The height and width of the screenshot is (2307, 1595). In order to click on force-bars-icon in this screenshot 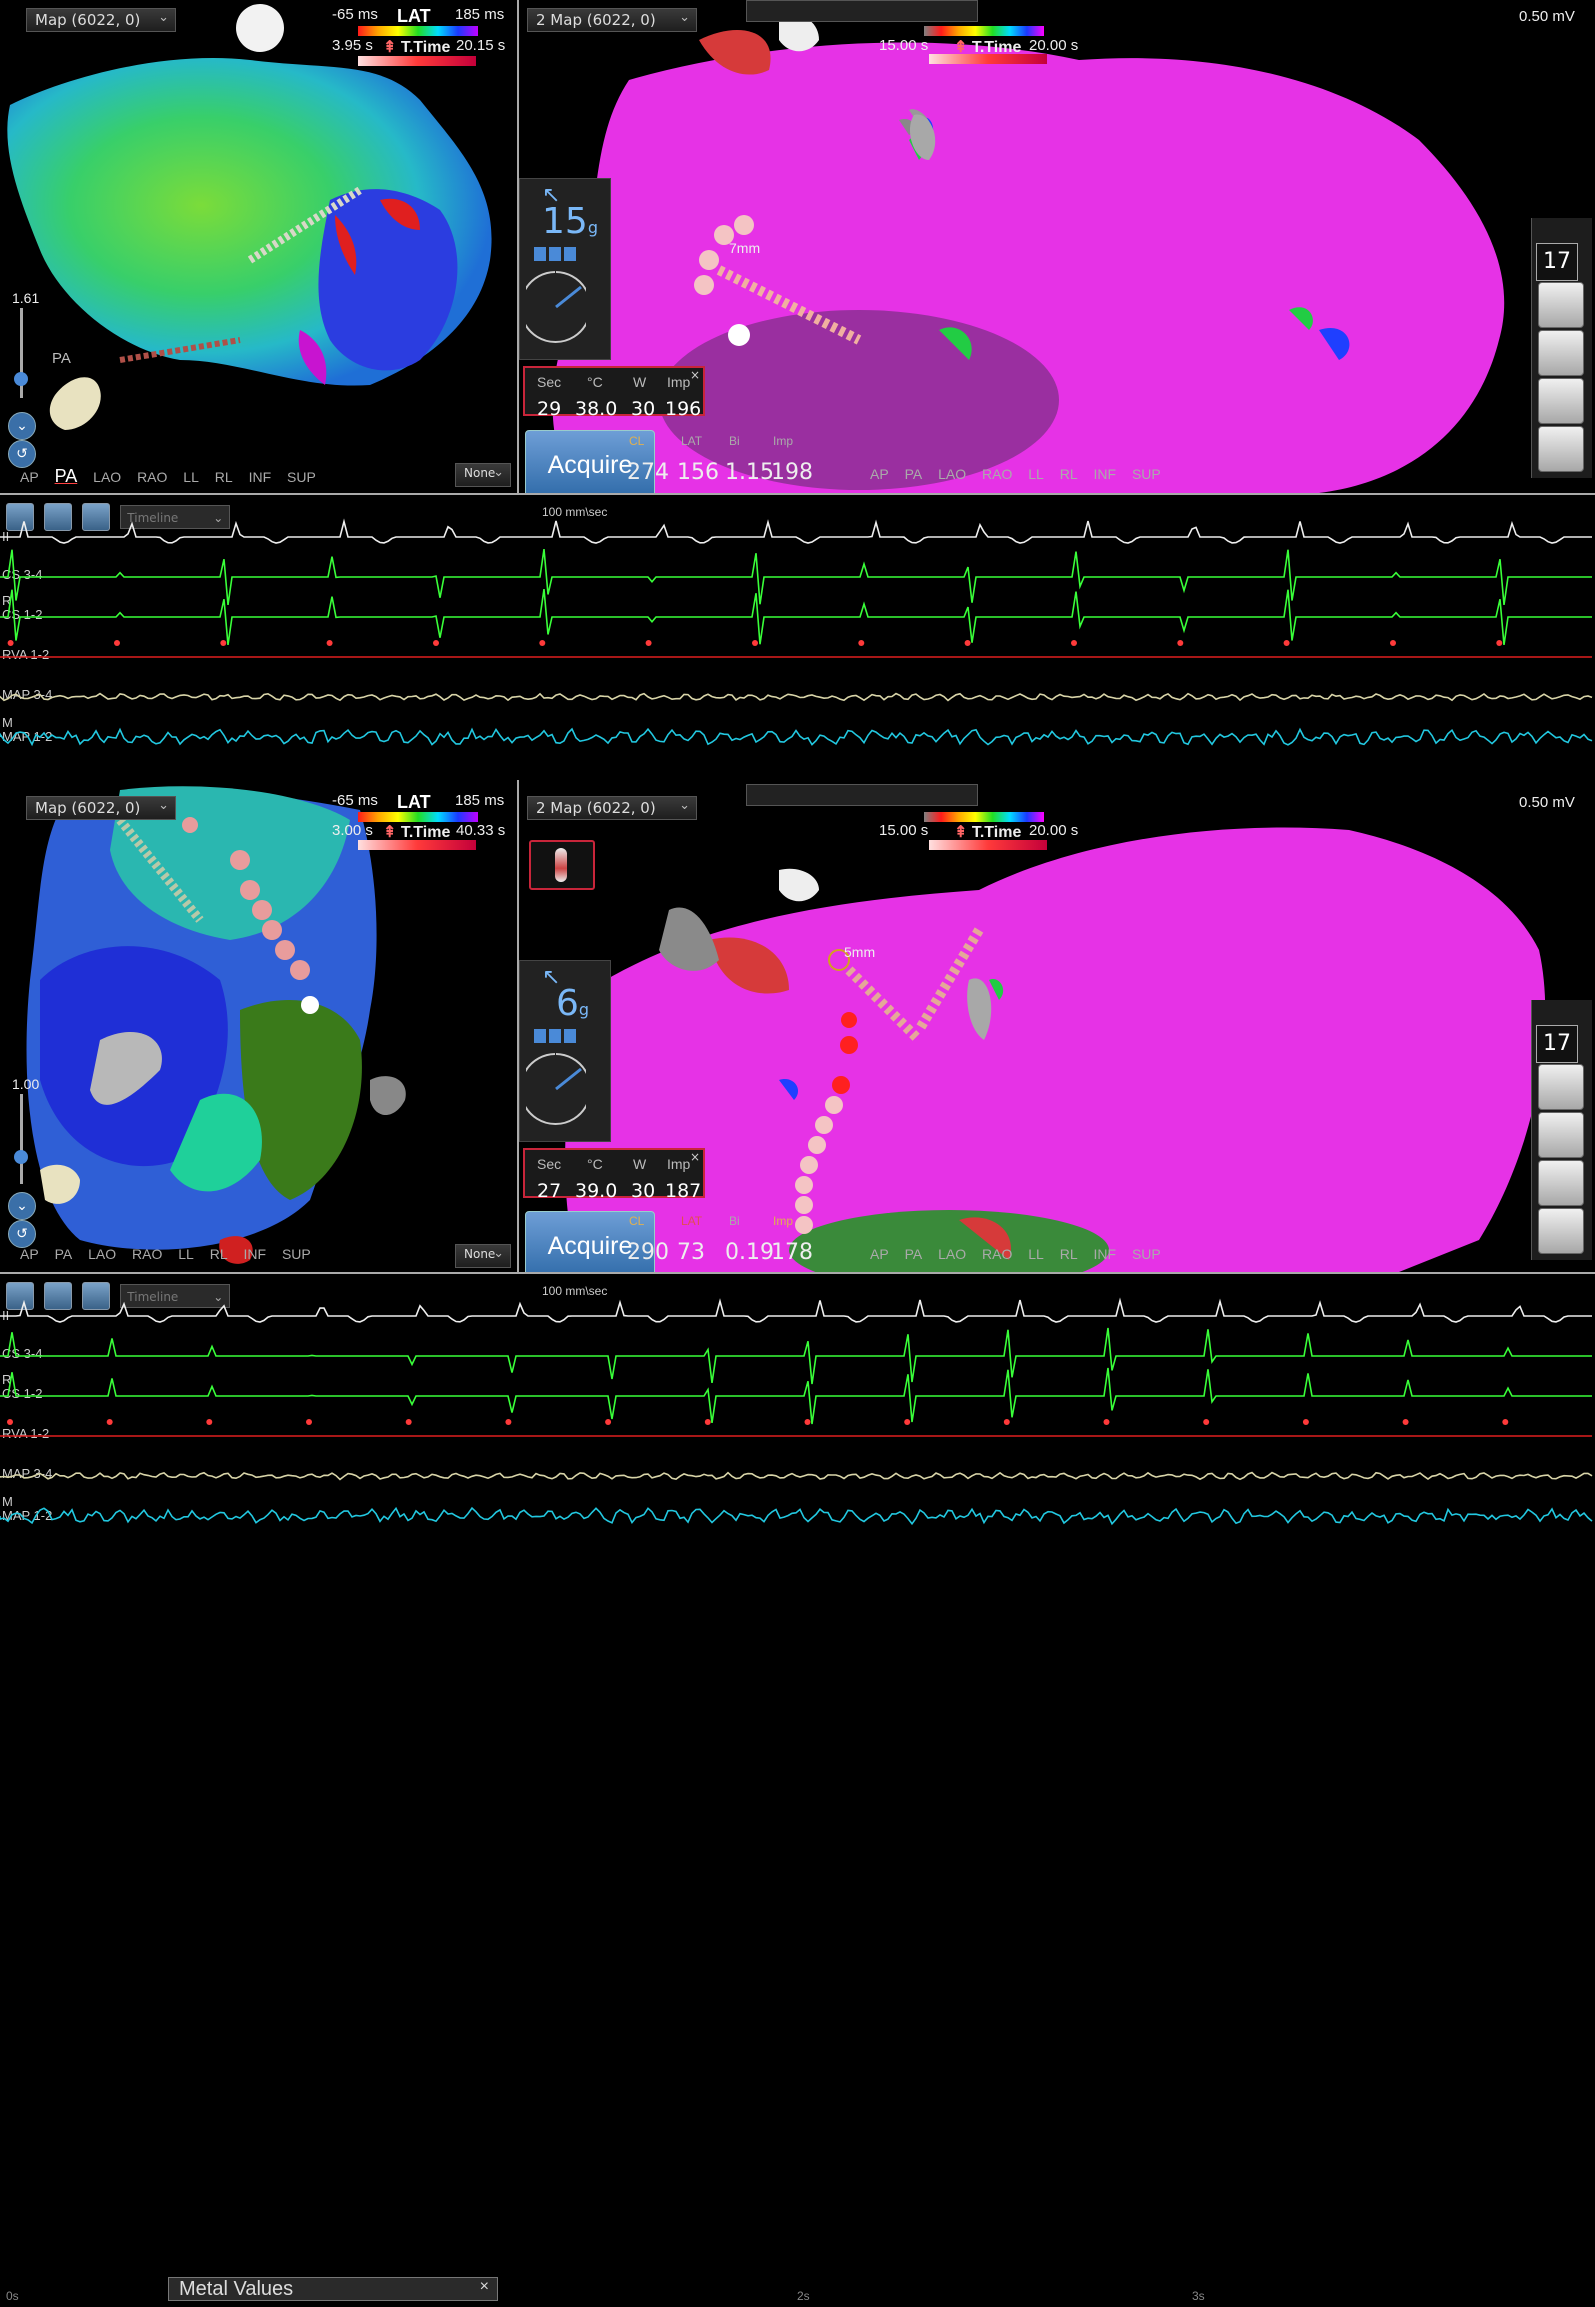, I will do `click(555, 1036)`.